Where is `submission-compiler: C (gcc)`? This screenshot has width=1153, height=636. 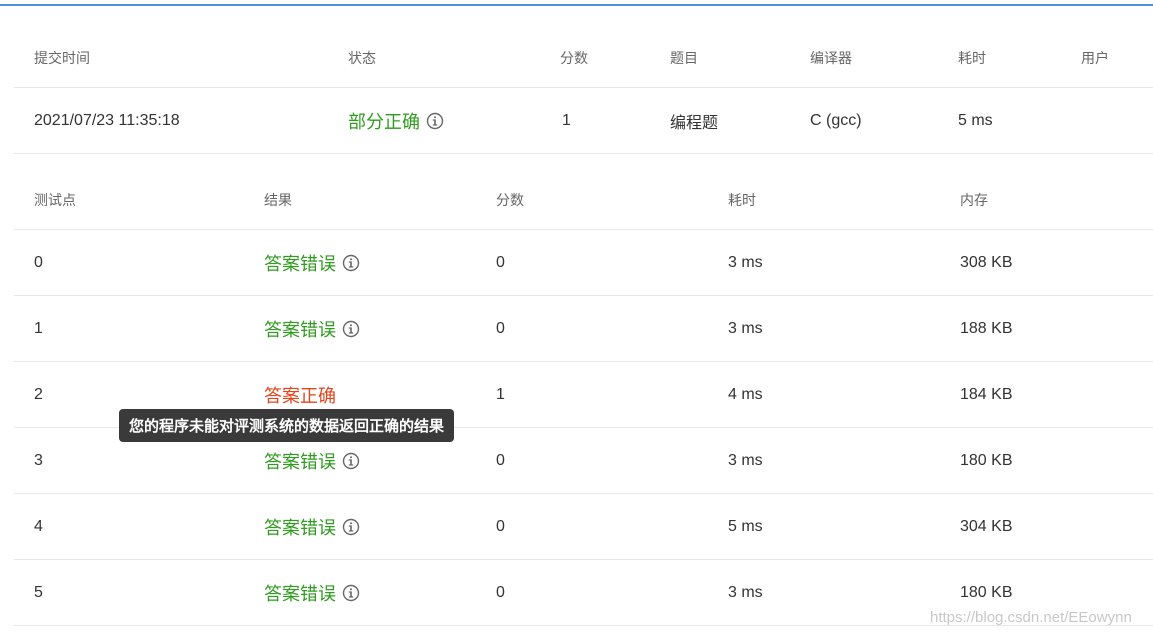 submission-compiler: C (gcc) is located at coordinates (836, 120).